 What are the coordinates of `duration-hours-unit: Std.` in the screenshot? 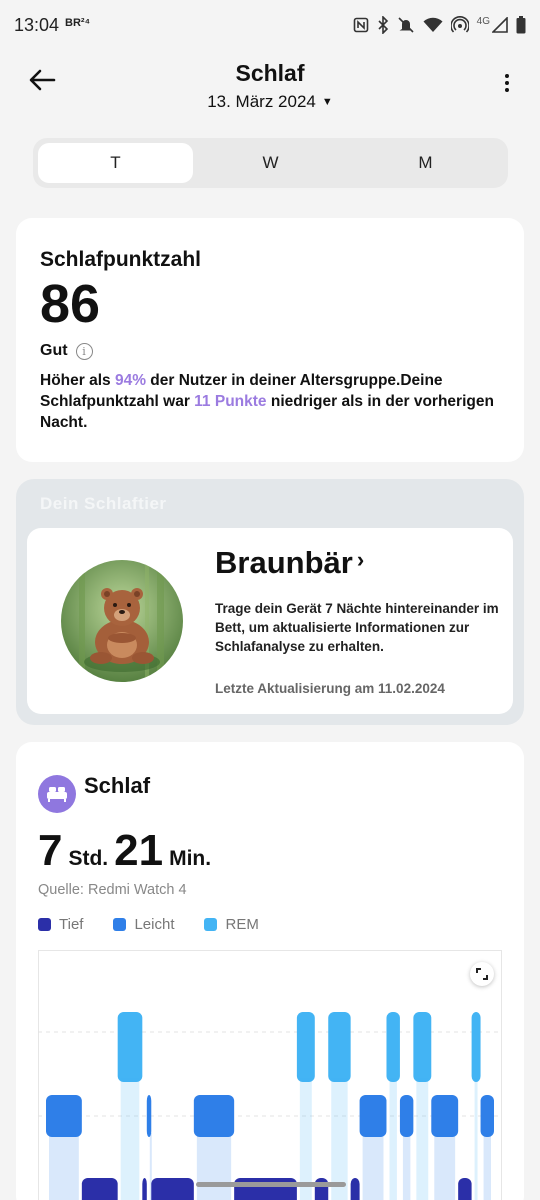 It's located at (88, 858).